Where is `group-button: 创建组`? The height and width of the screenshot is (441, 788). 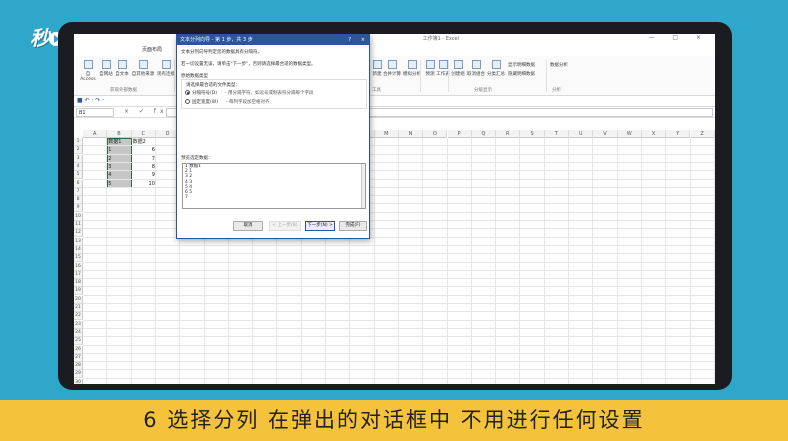 group-button: 创建组 is located at coordinates (458, 68).